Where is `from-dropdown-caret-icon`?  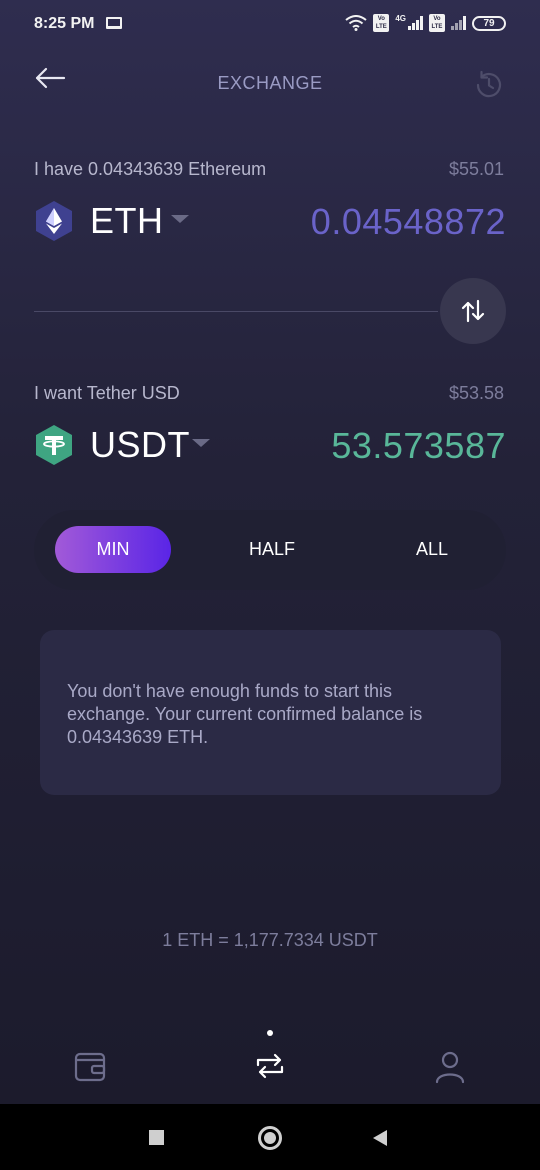
from-dropdown-caret-icon is located at coordinates (180, 219).